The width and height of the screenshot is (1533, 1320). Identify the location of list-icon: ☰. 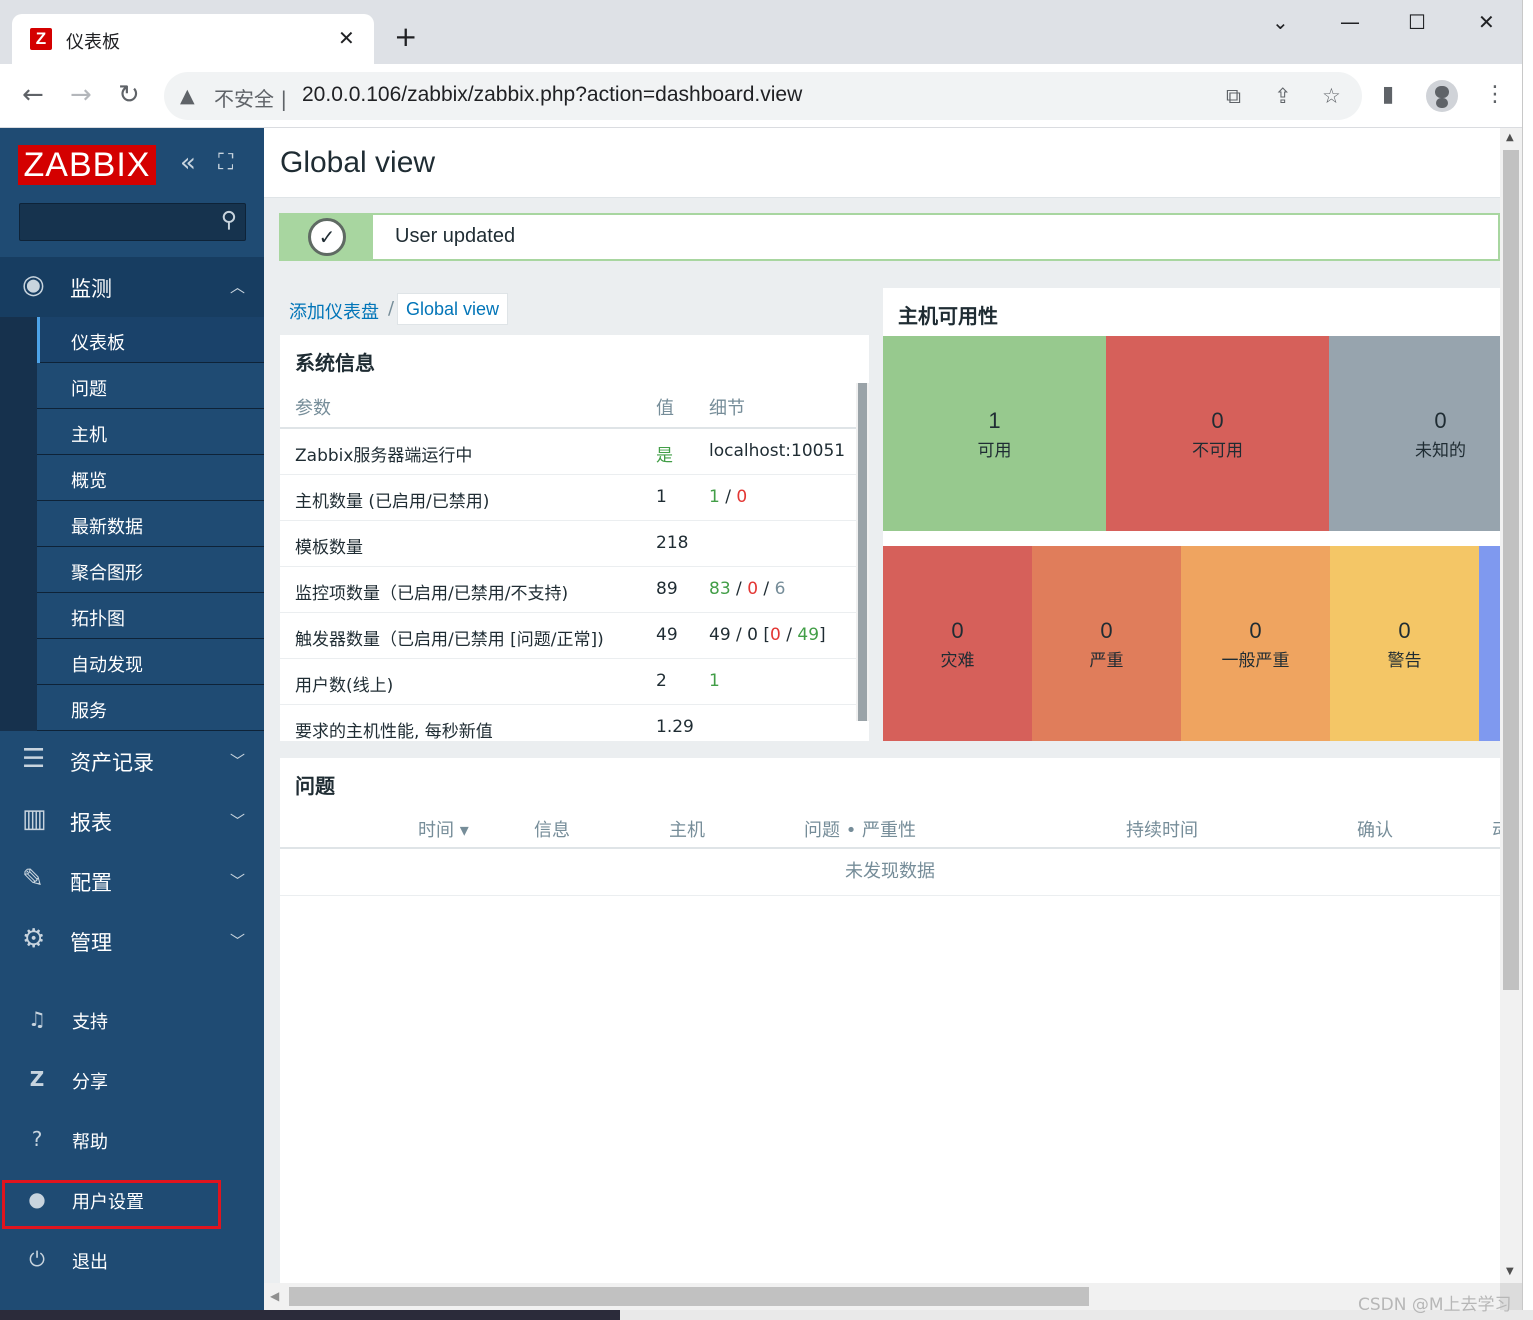
(34, 759).